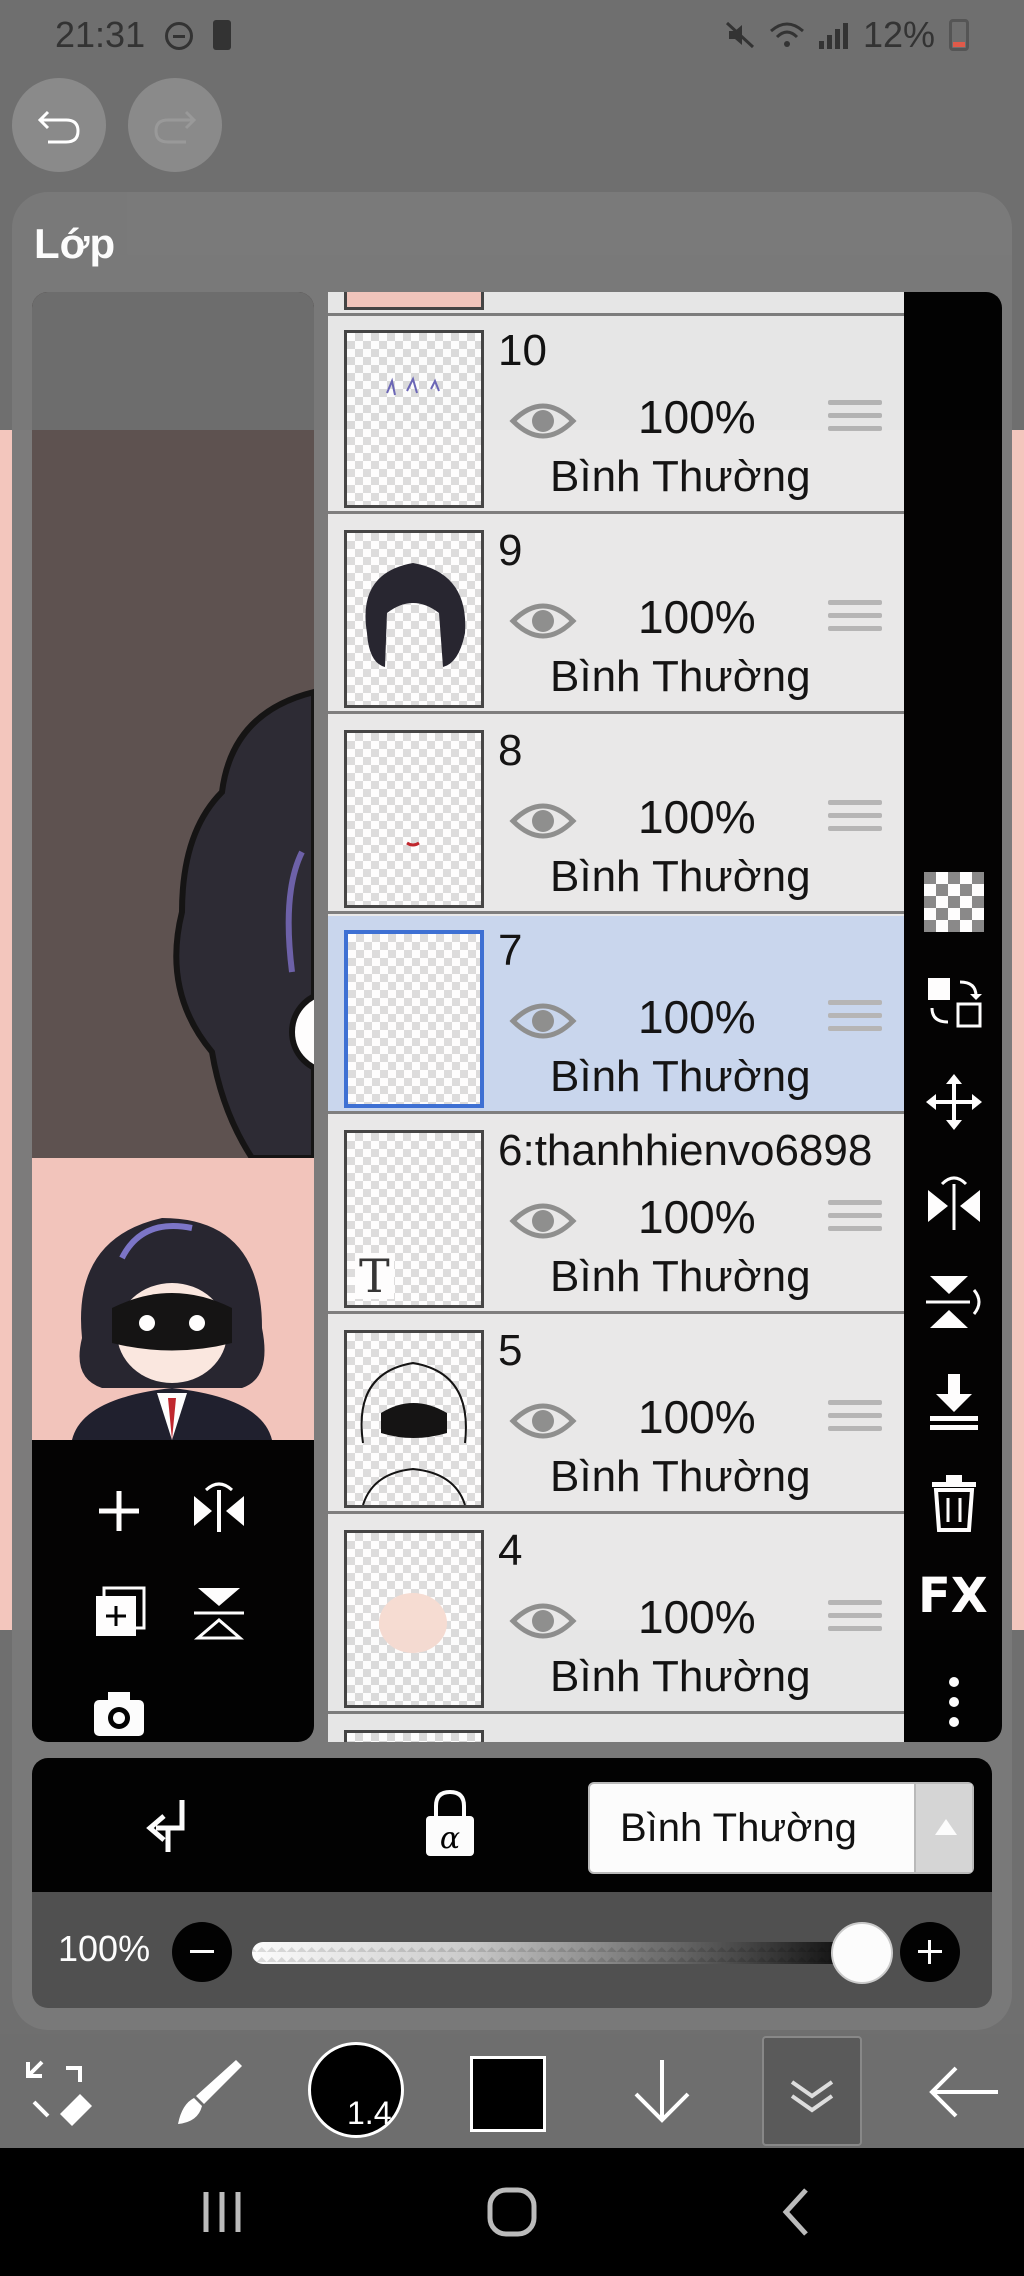 This screenshot has width=1024, height=2276. What do you see at coordinates (954, 1002) in the screenshot?
I see `swap-layer-icon` at bounding box center [954, 1002].